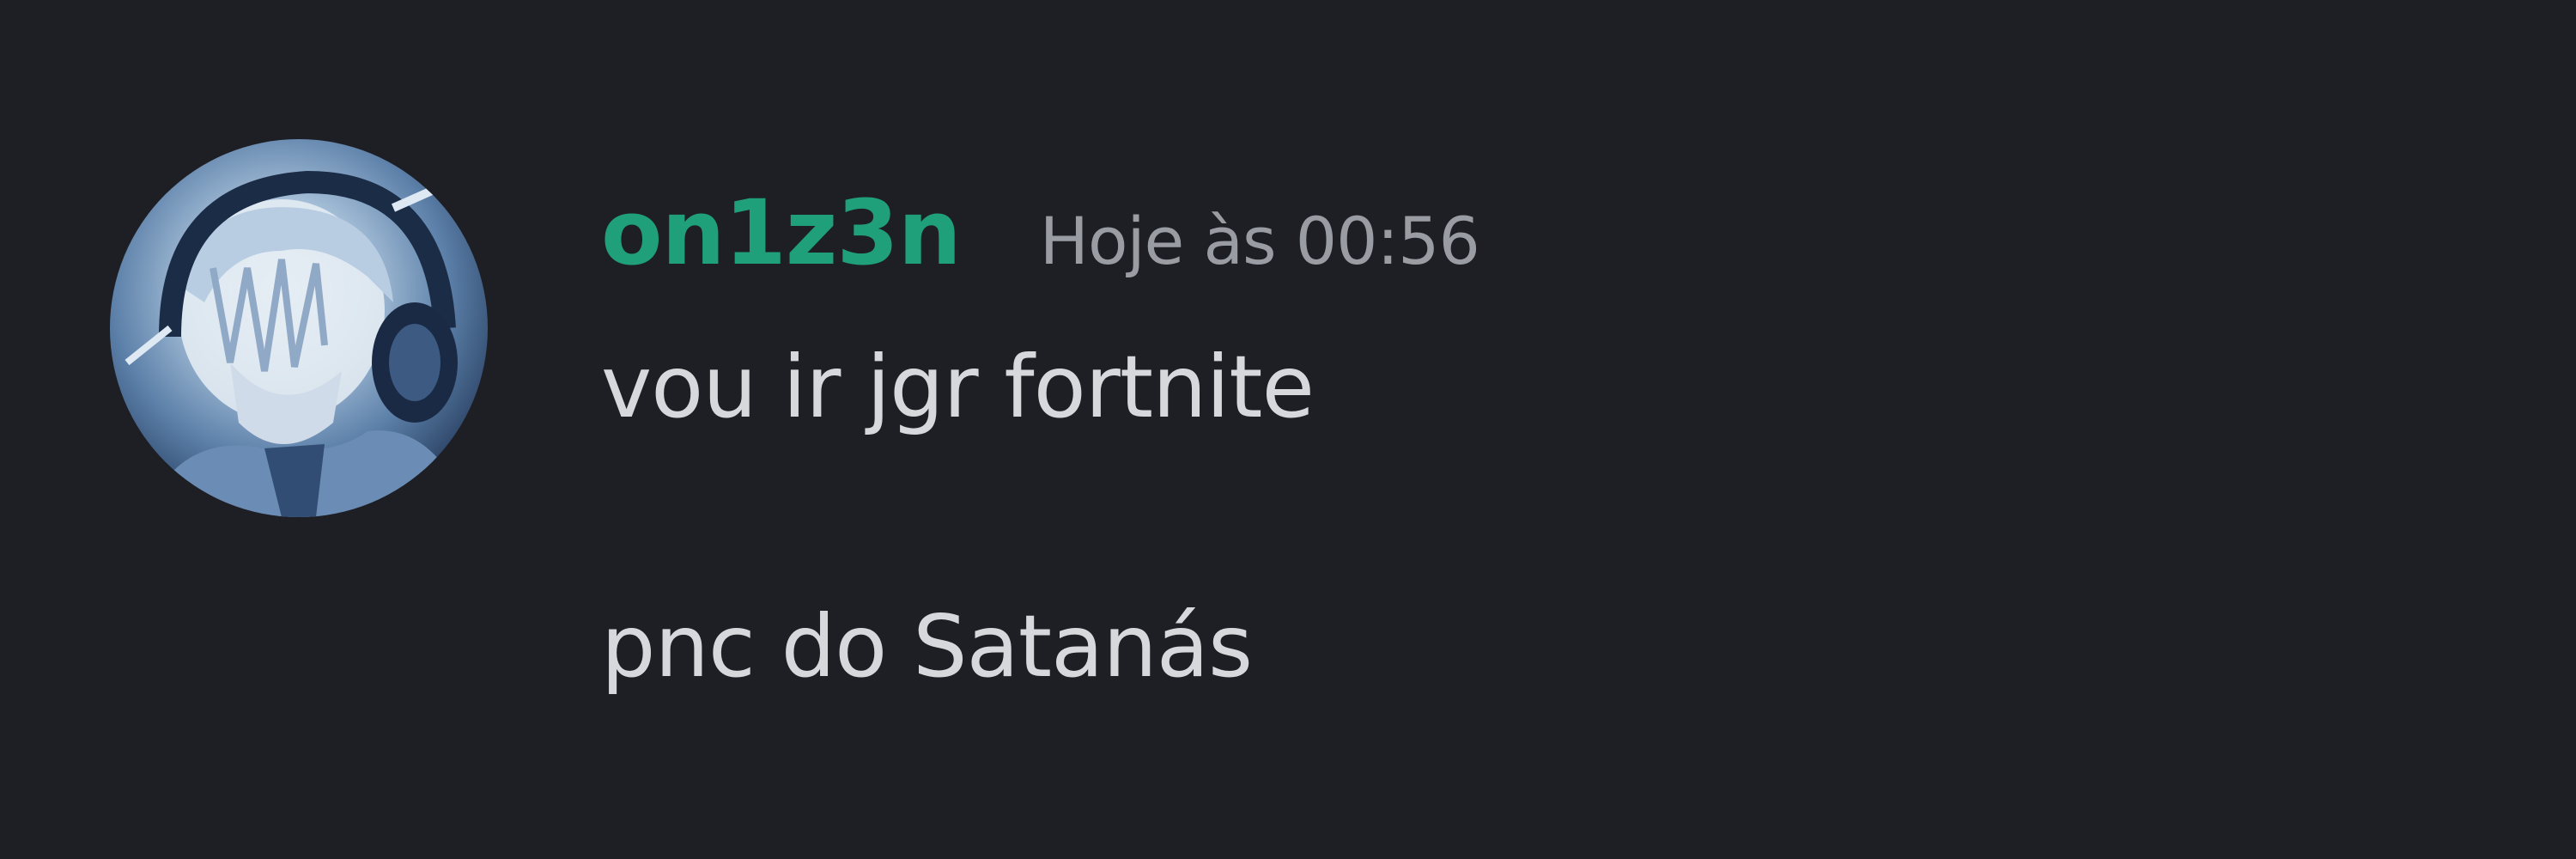 The height and width of the screenshot is (859, 2576). What do you see at coordinates (299, 343) in the screenshot?
I see `avatar-image` at bounding box center [299, 343].